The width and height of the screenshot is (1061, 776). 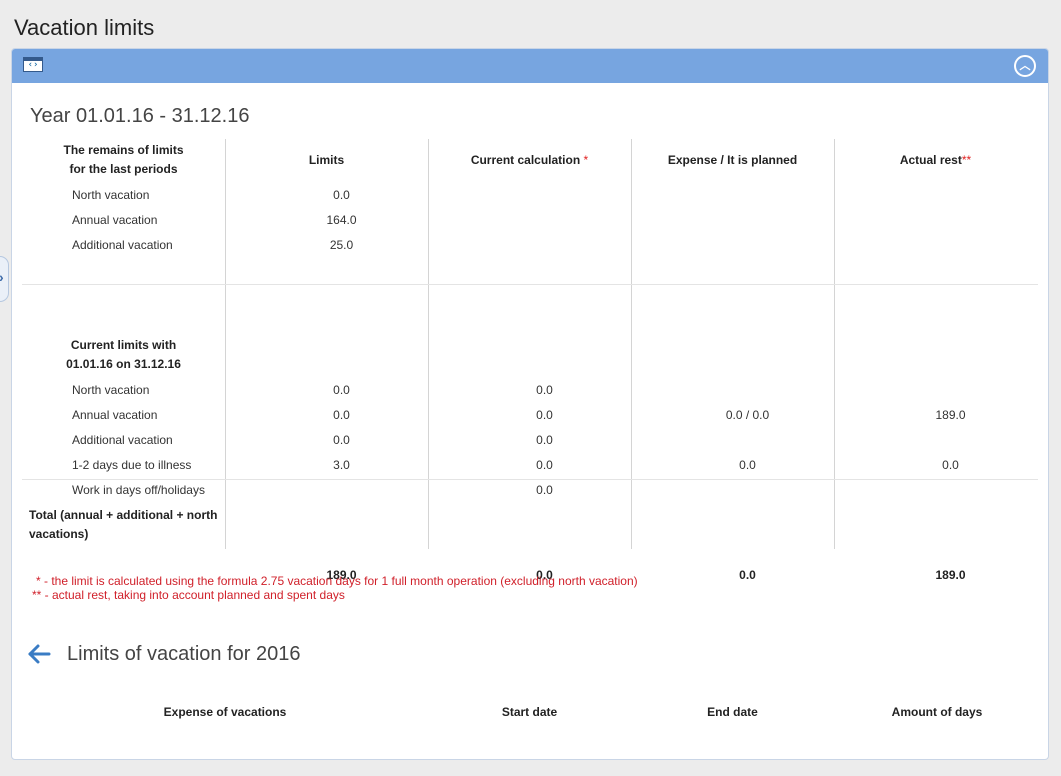 I want to click on remains-row-label: Annual vacation, so click(x=115, y=220).